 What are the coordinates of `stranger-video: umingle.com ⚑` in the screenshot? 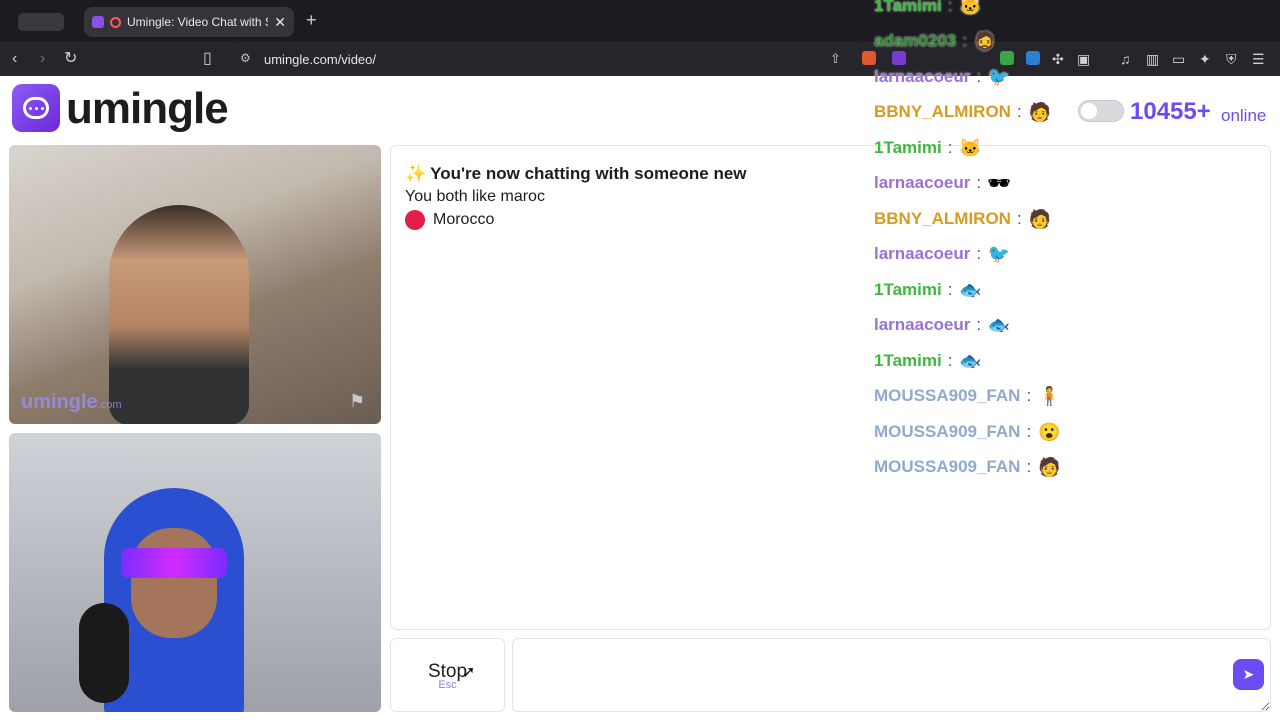 It's located at (195, 284).